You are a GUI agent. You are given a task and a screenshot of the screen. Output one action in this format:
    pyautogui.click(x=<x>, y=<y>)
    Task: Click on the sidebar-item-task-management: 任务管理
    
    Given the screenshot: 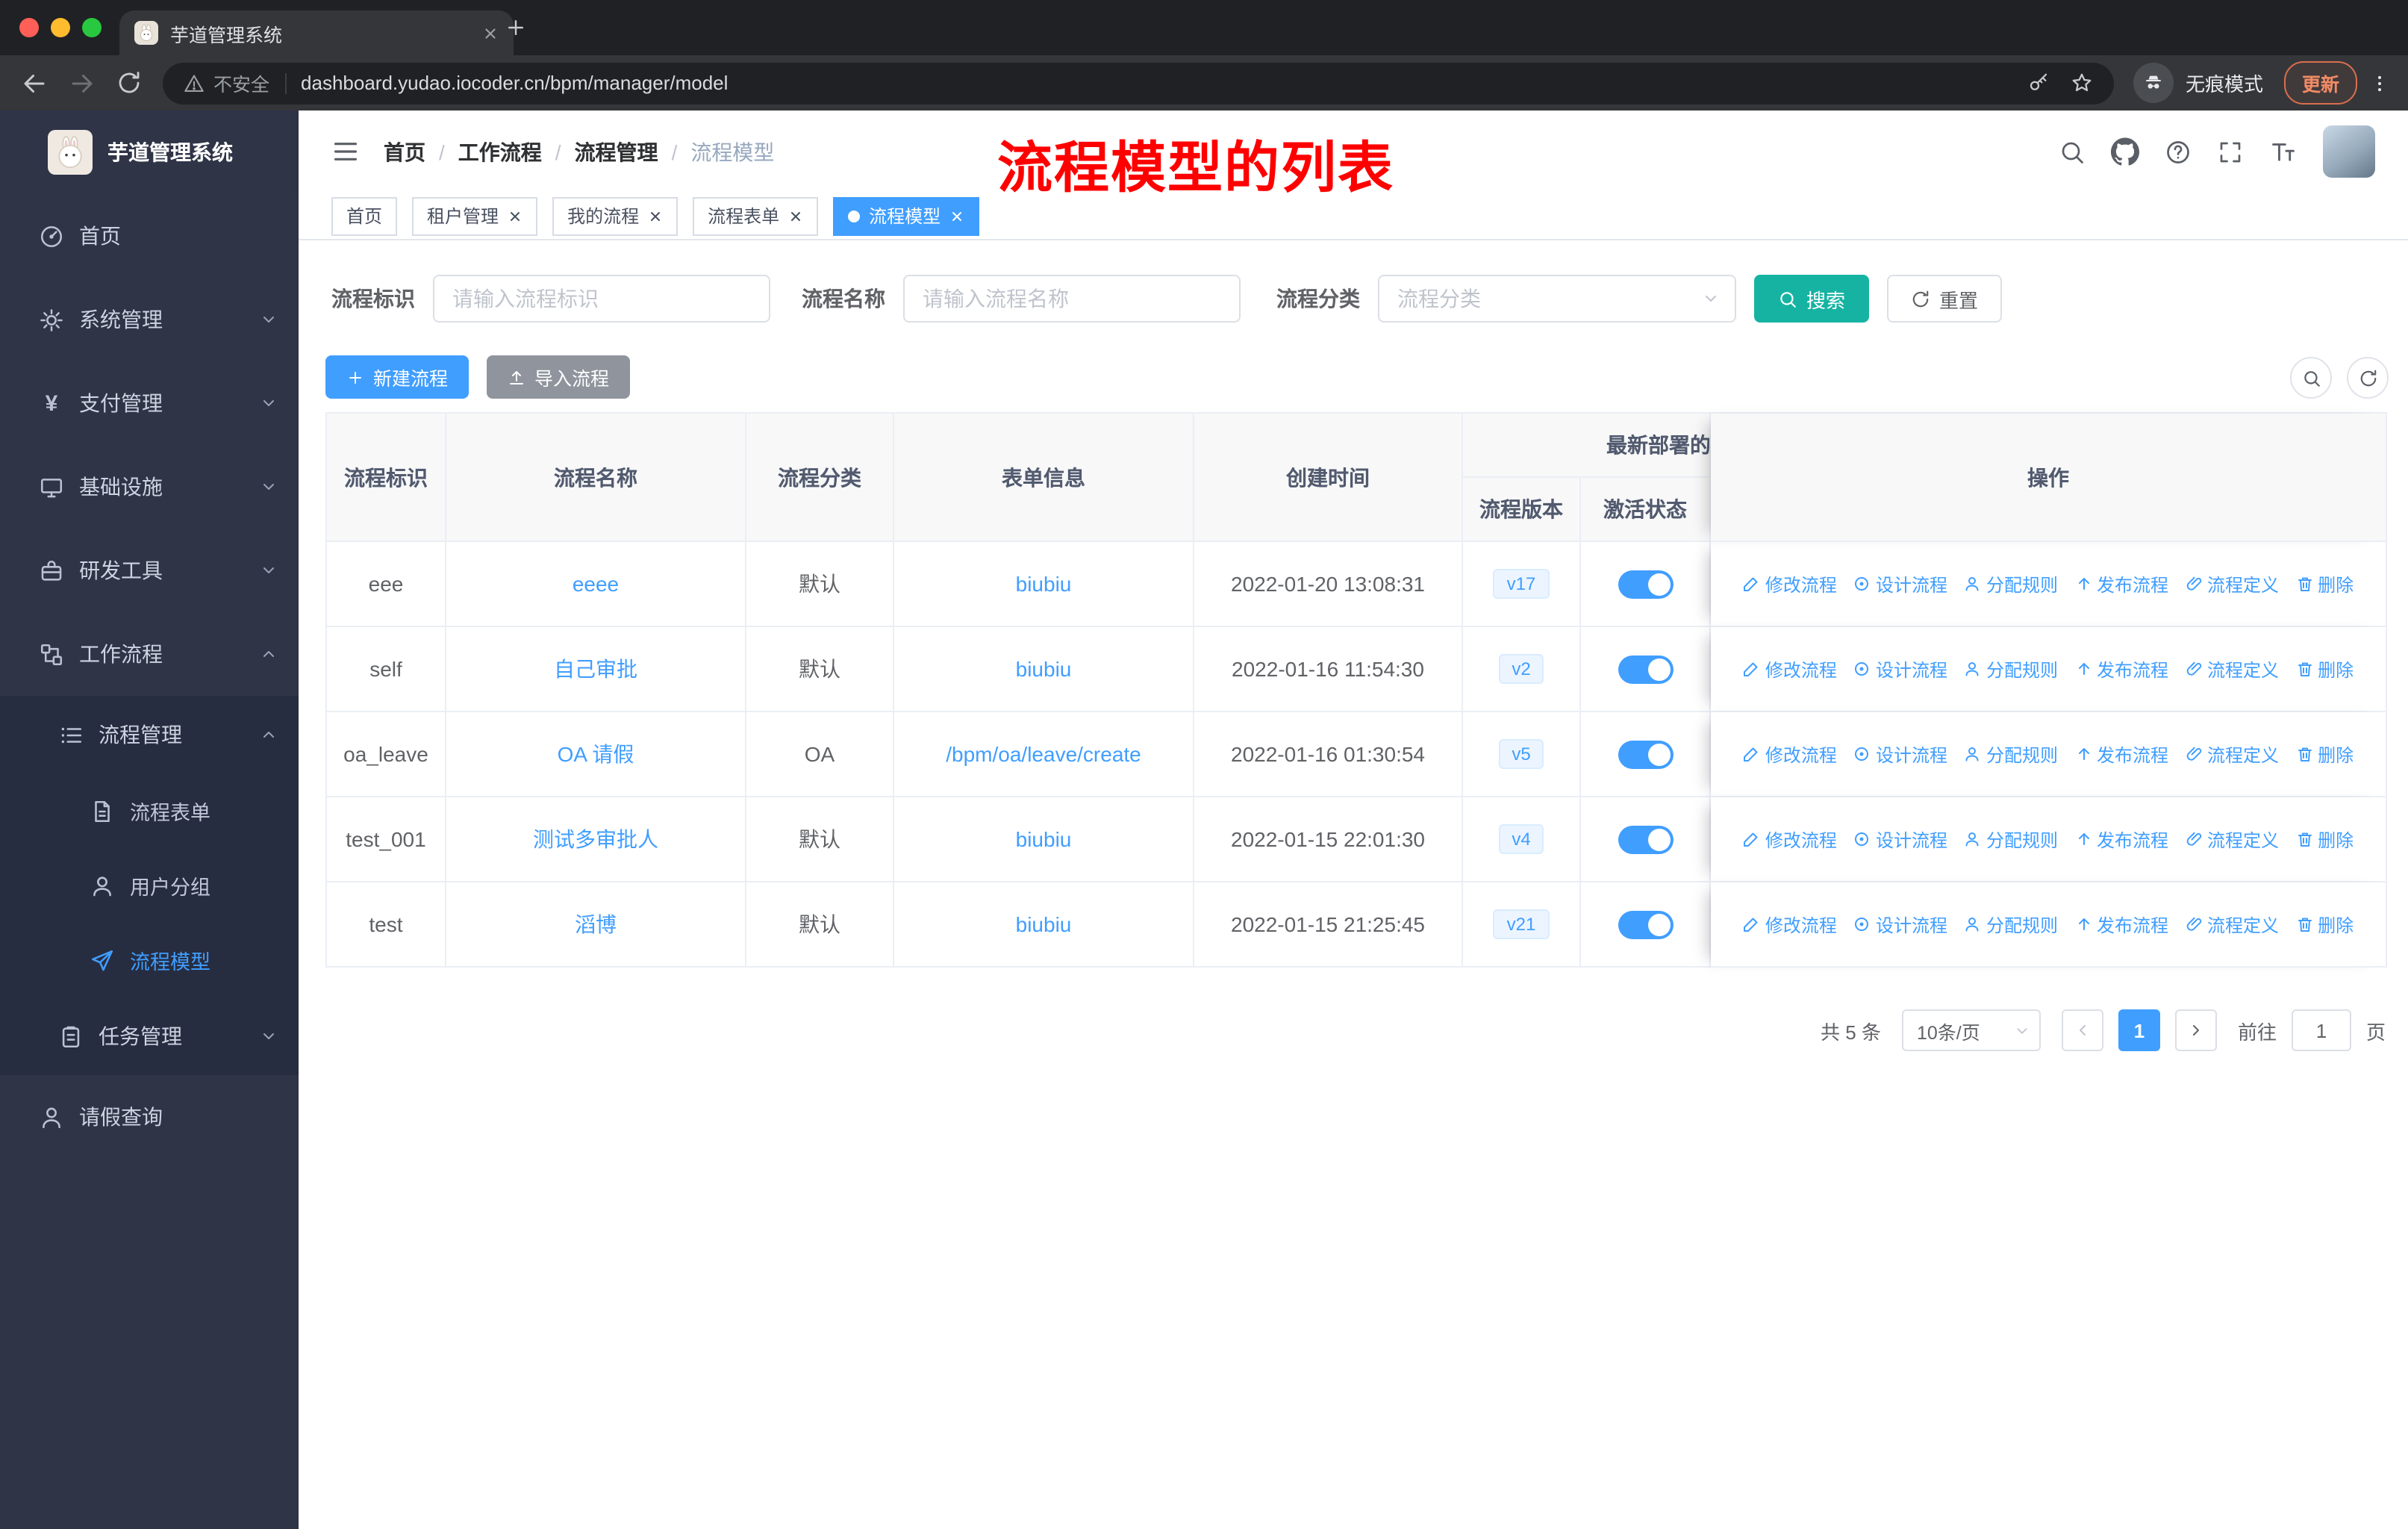 What is the action you would take?
    pyautogui.click(x=149, y=1036)
    